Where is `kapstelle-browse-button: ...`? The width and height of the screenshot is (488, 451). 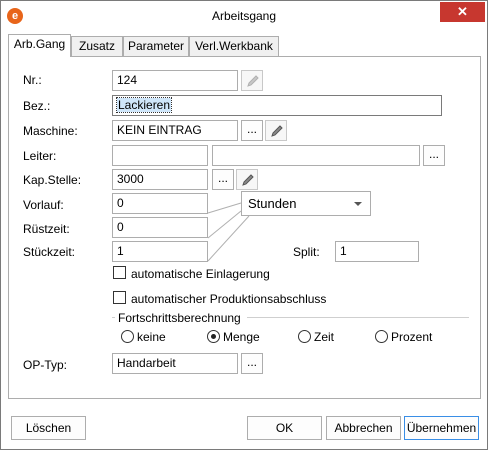 kapstelle-browse-button: ... is located at coordinates (223, 179).